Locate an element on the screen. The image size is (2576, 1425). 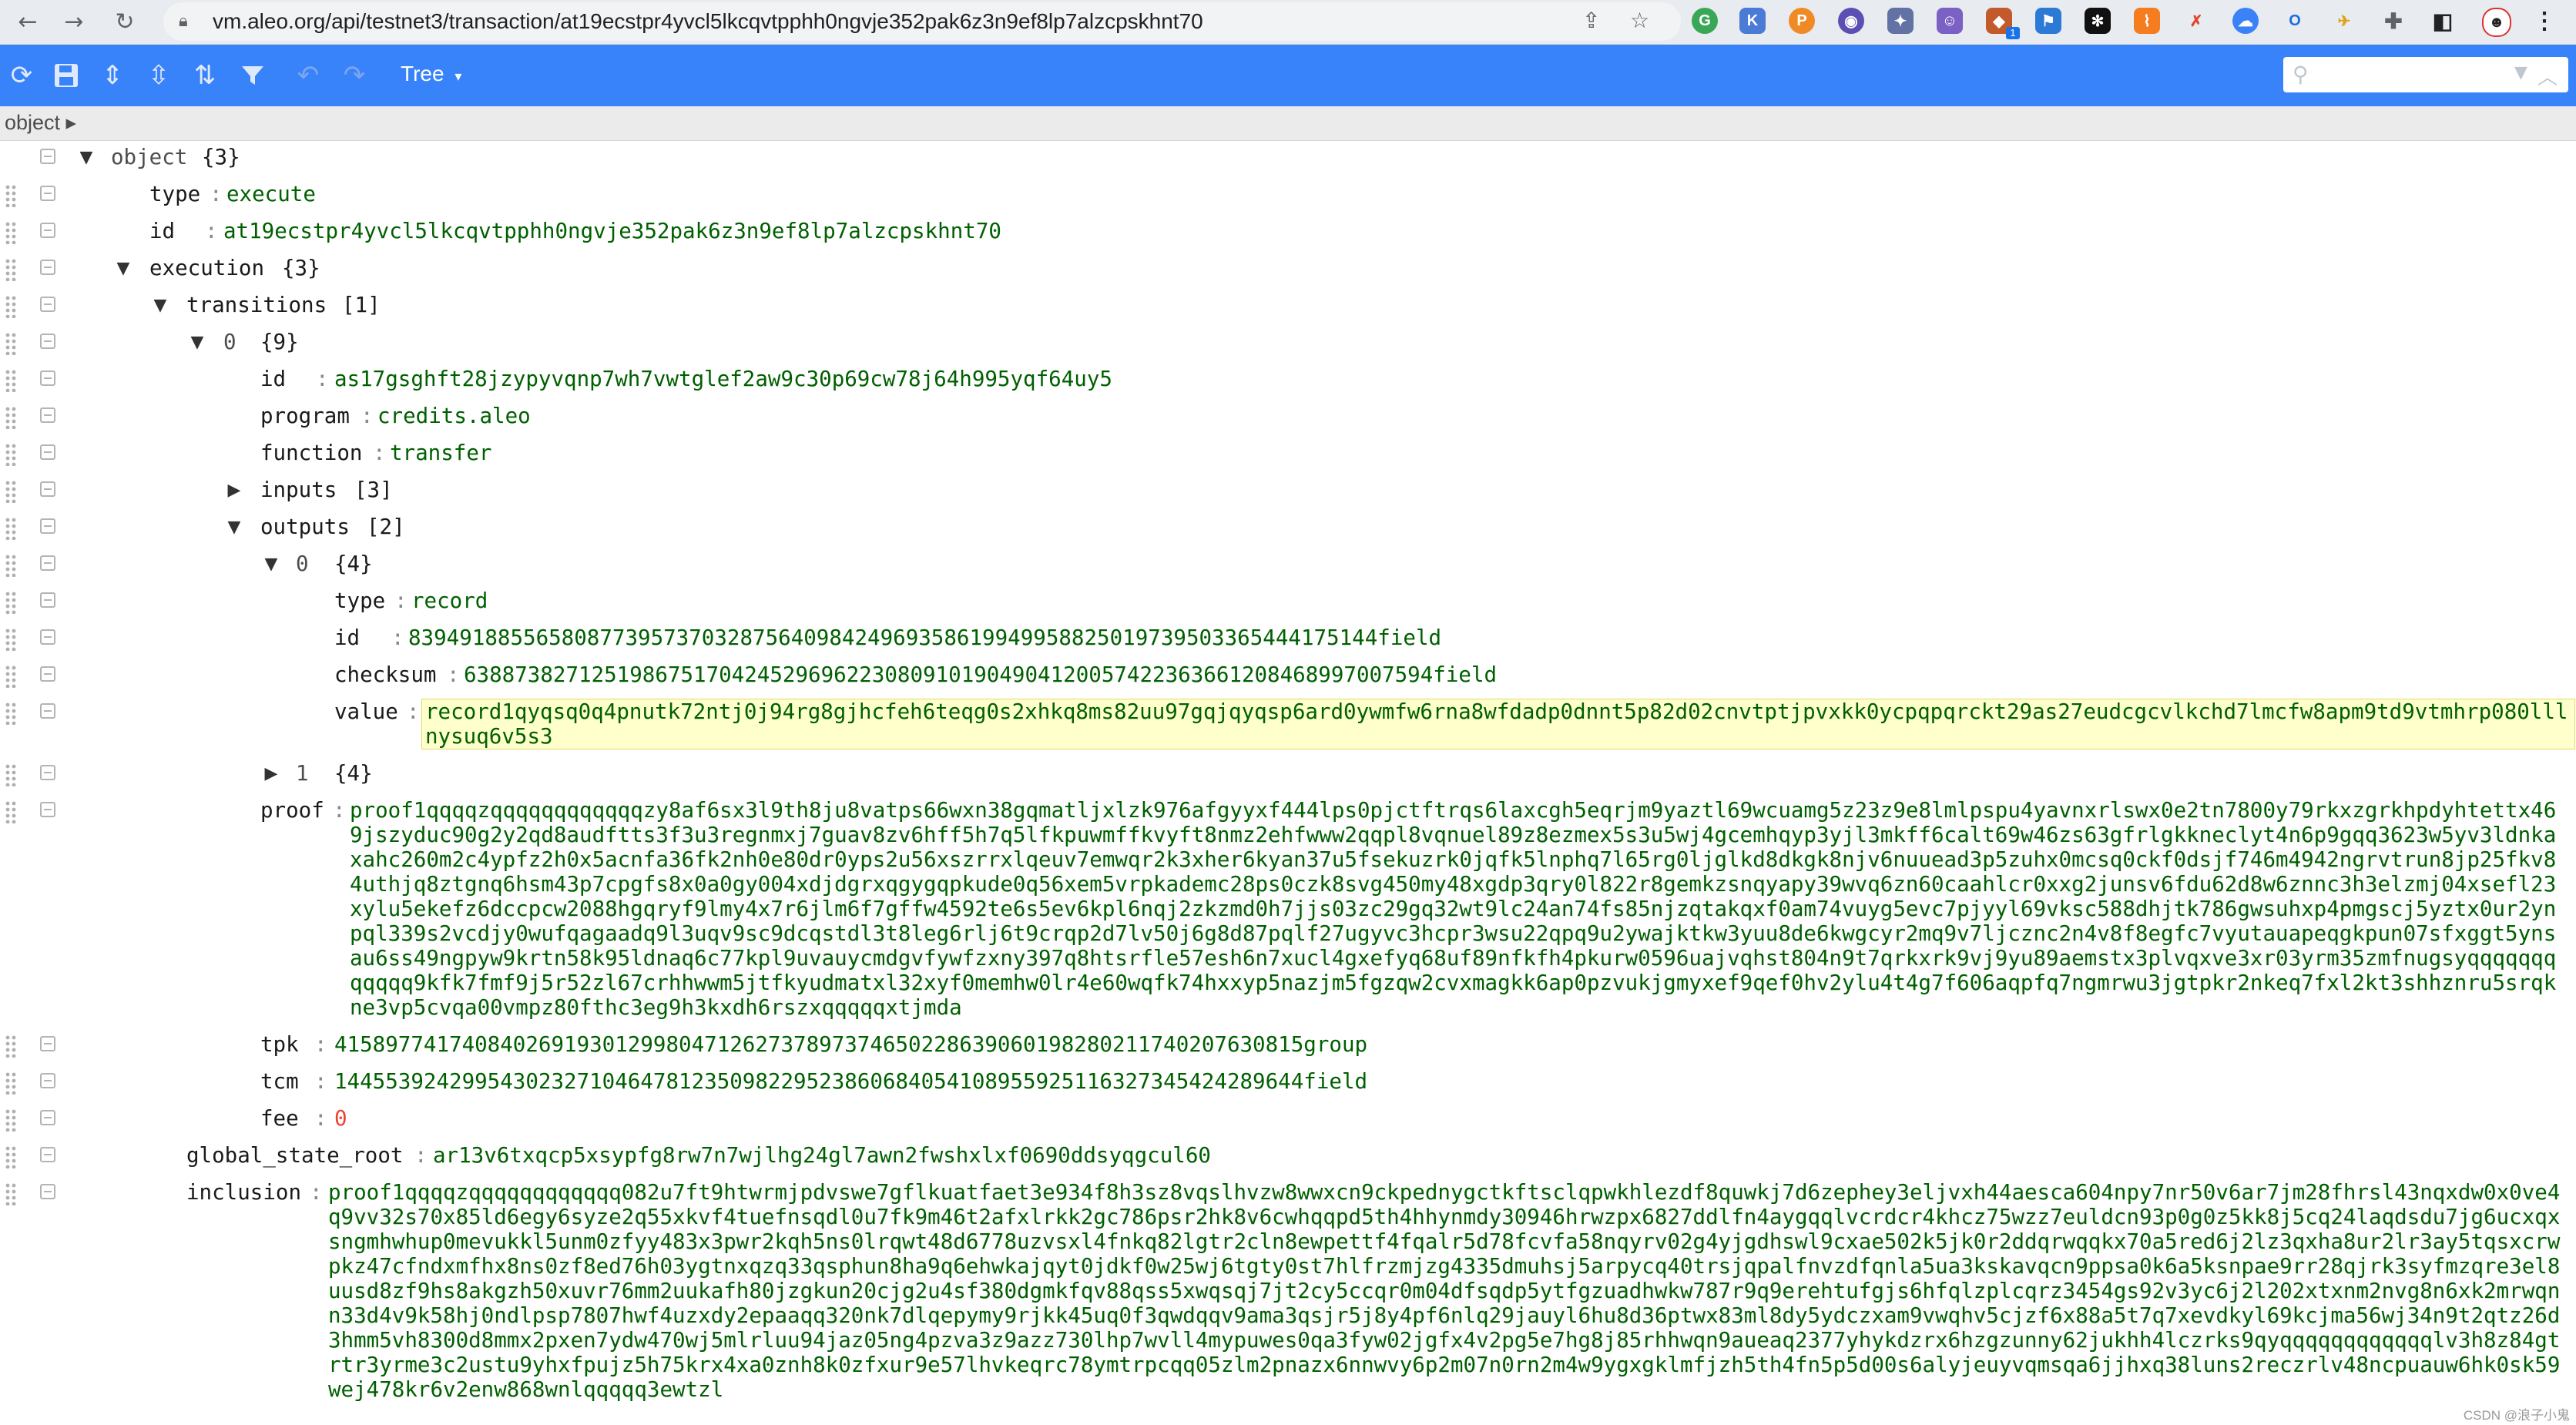
back-icon: ← is located at coordinates (28, 22).